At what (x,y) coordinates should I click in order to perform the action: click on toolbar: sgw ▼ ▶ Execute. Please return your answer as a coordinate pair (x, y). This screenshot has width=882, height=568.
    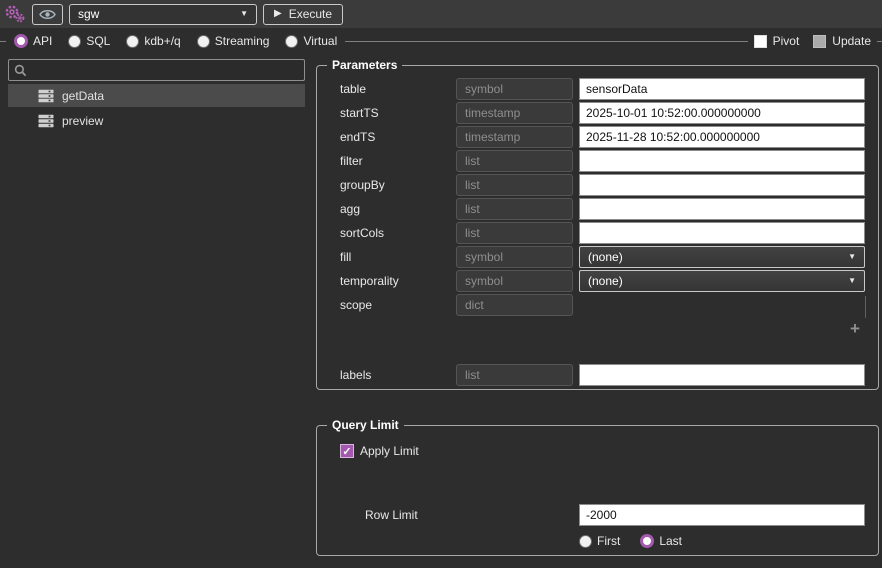
    Looking at the image, I should click on (441, 14).